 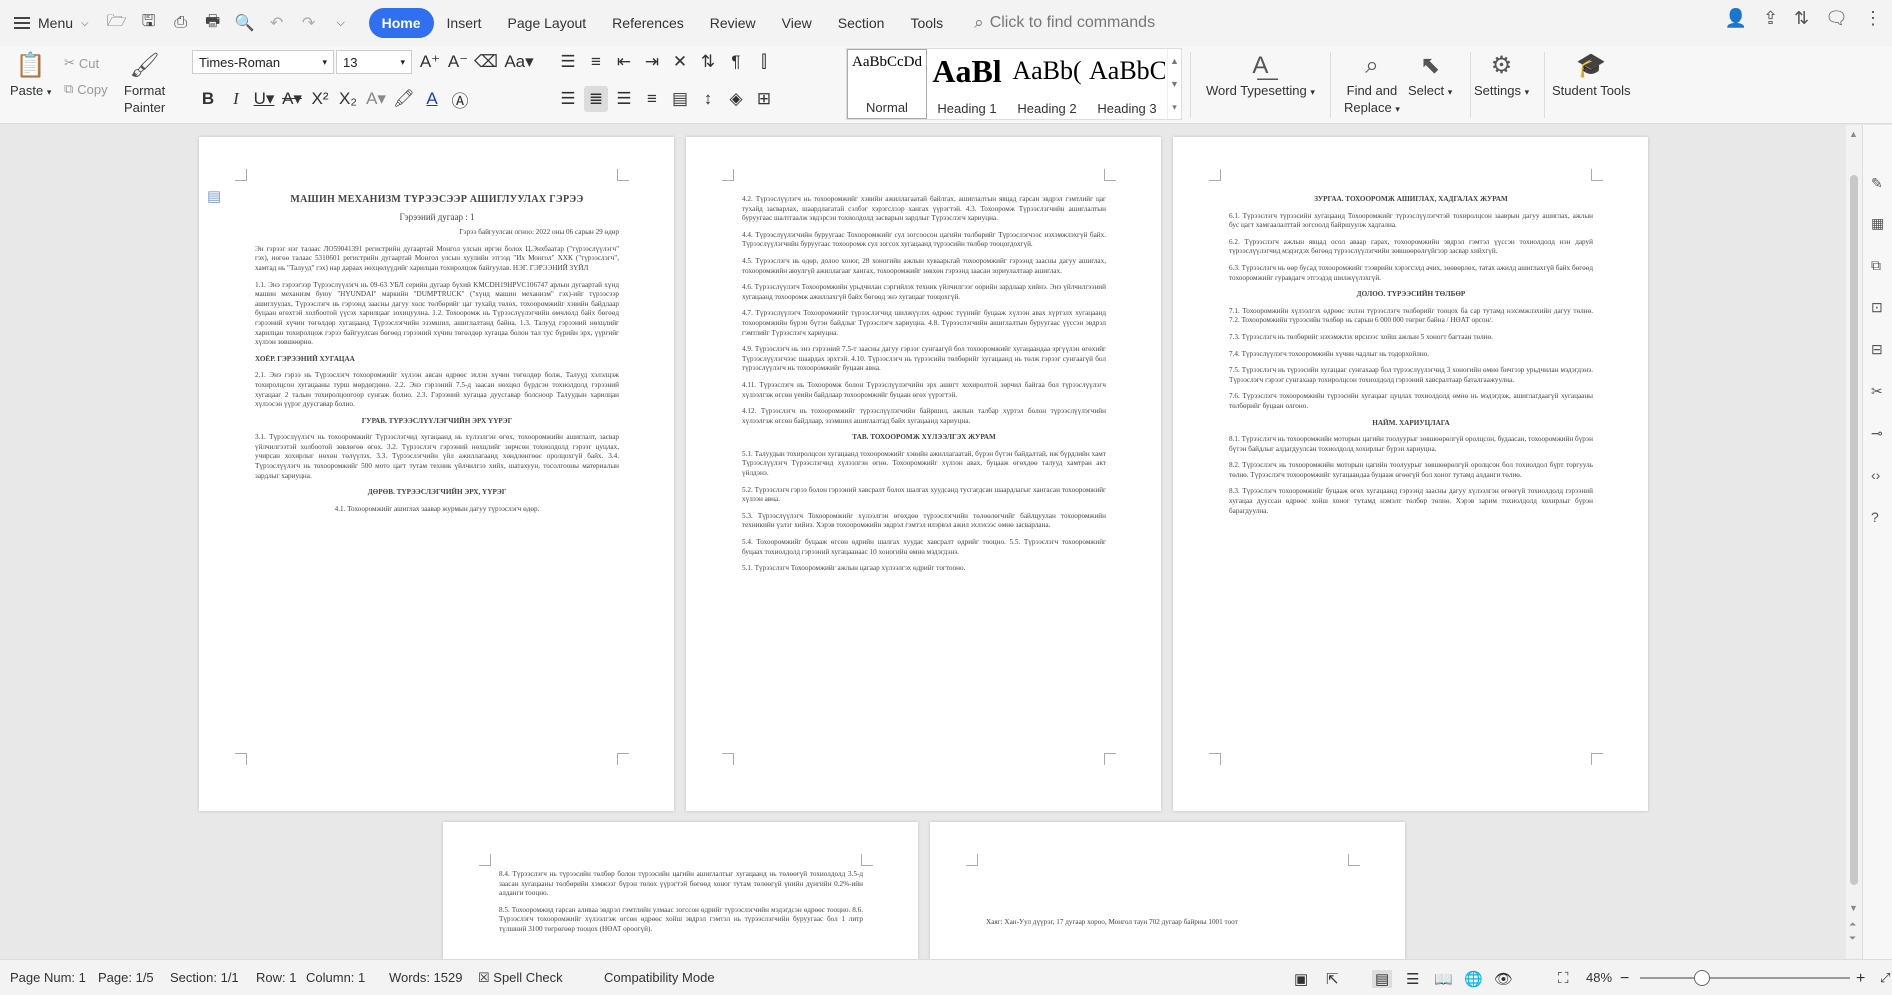 I want to click on tag-icon: ⊡, so click(x=1877, y=307).